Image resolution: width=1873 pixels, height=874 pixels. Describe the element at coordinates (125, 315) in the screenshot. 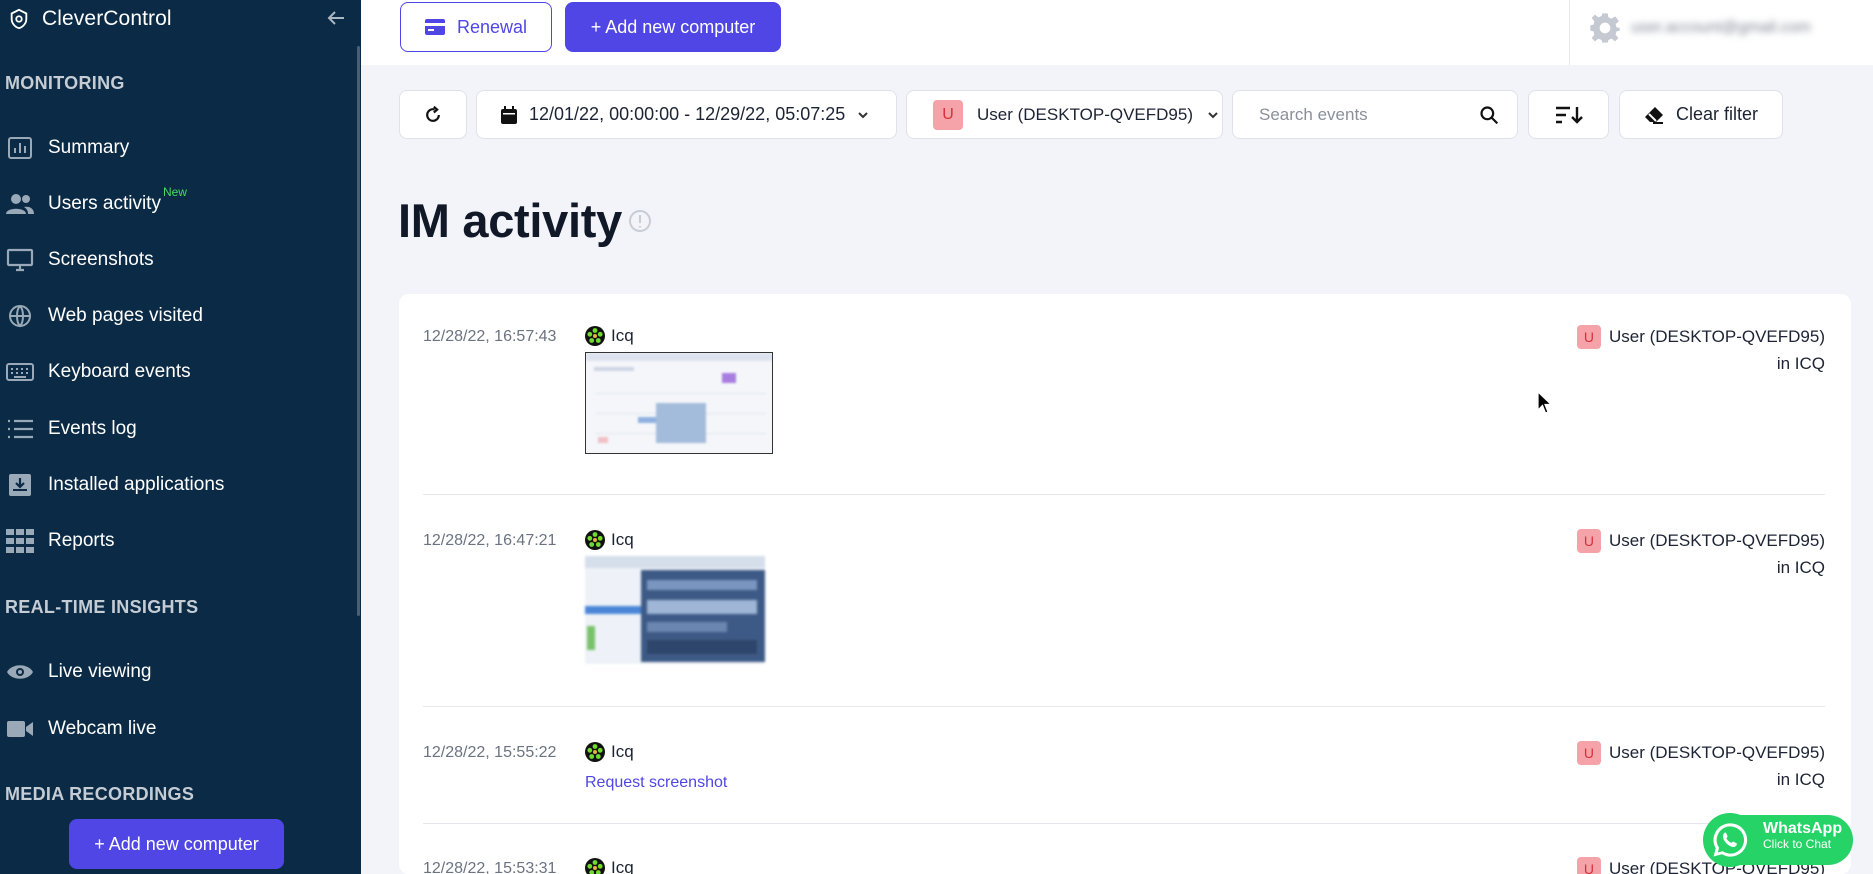

I see `sidebar-item-label: Web pages visited` at that location.